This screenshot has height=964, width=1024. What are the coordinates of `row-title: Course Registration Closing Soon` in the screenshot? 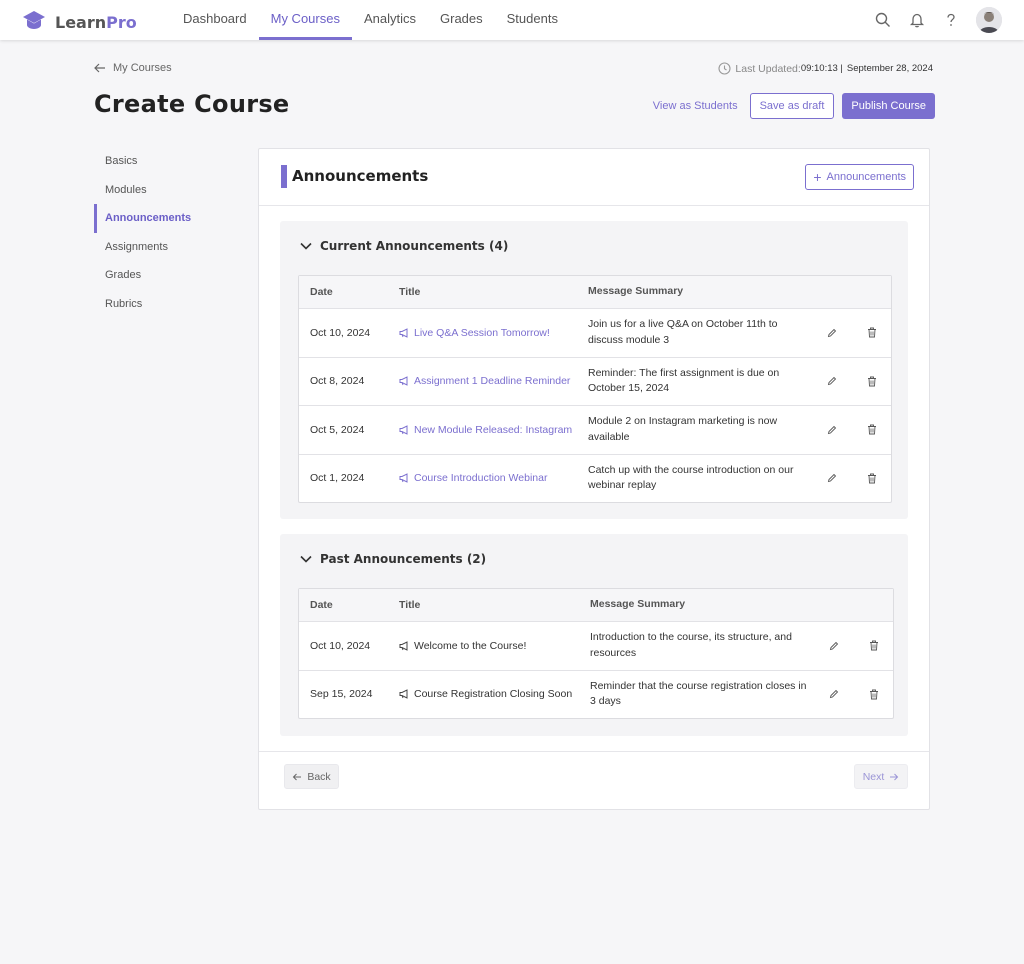 It's located at (492, 695).